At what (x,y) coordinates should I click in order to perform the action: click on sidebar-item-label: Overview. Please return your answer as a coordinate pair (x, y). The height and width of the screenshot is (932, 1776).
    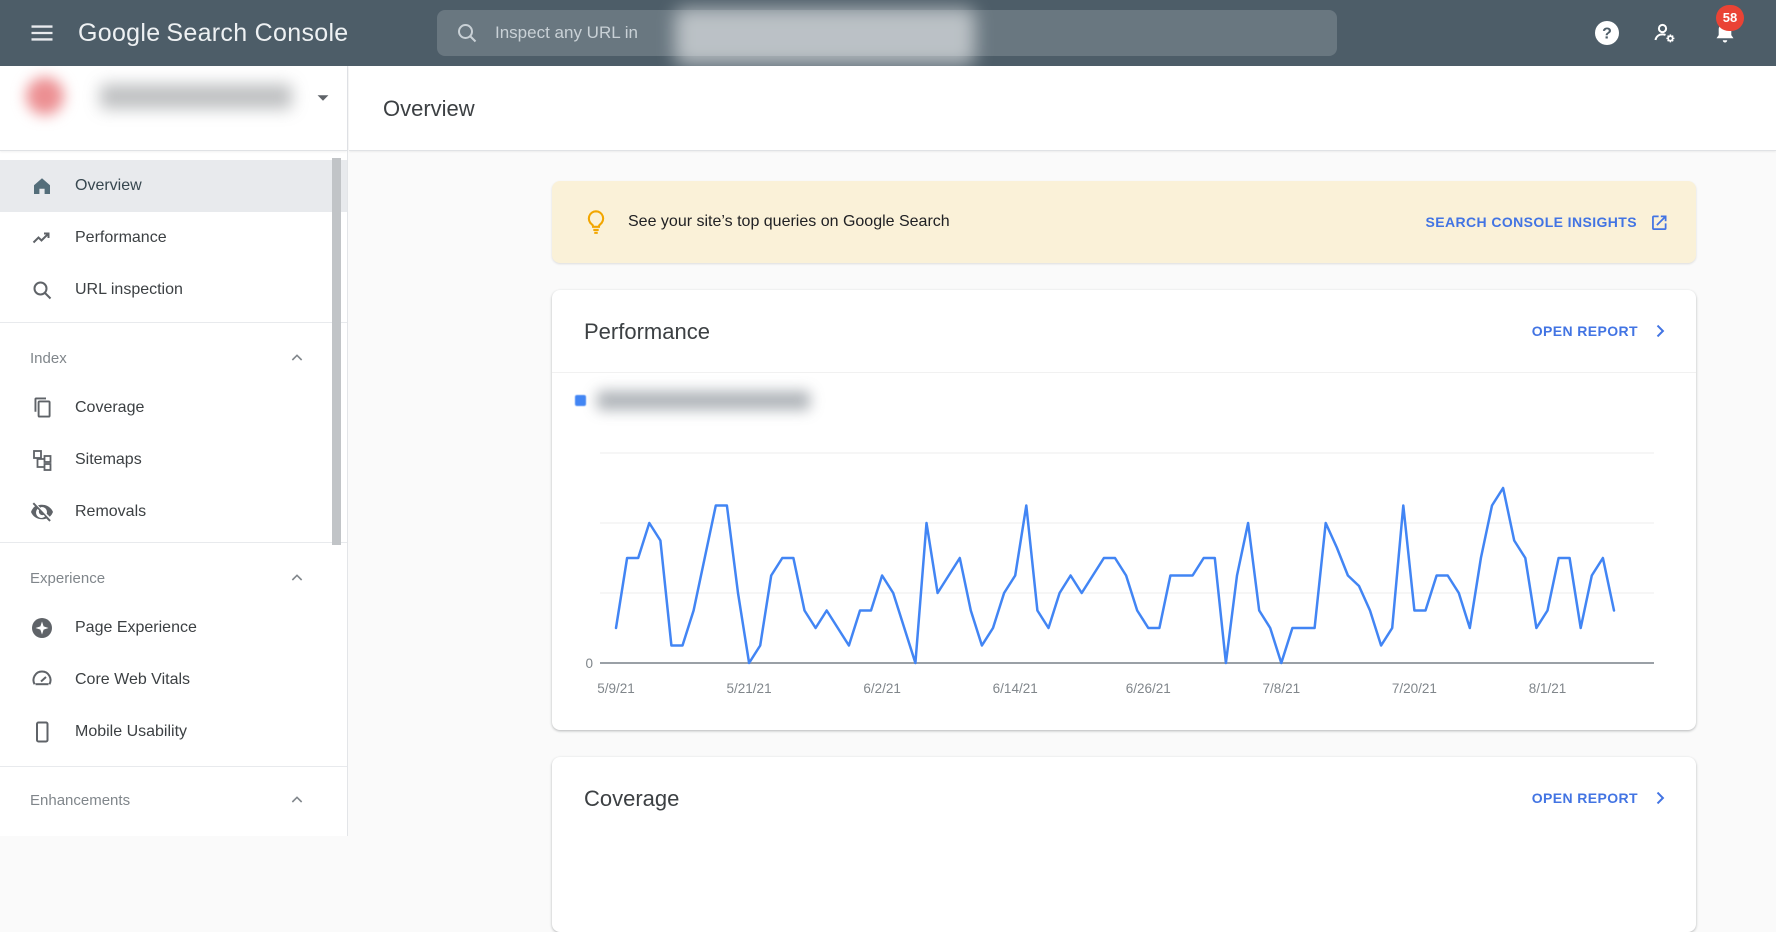
    Looking at the image, I should click on (108, 186).